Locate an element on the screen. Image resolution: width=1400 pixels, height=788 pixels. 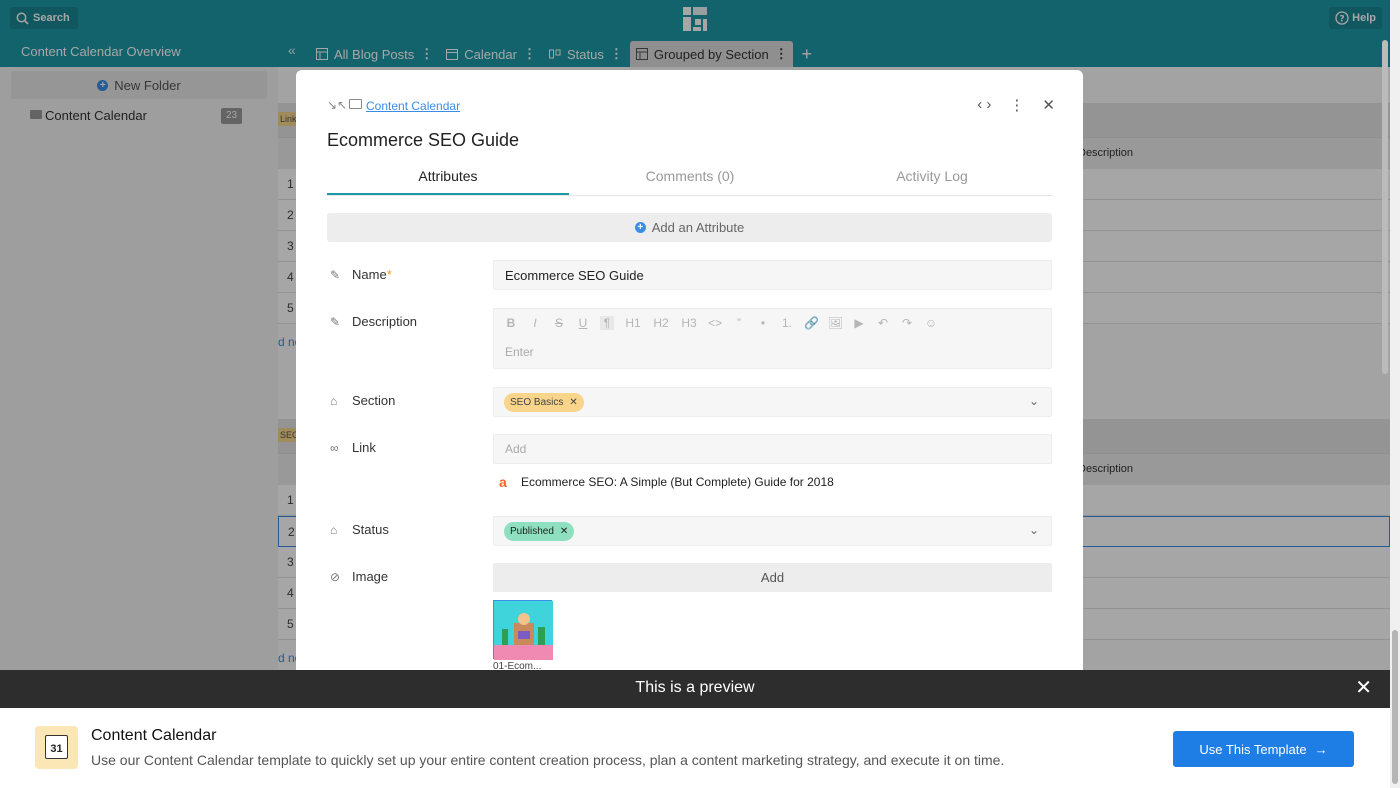
attribute-description-label: ✎ Description is located at coordinates (373, 321).